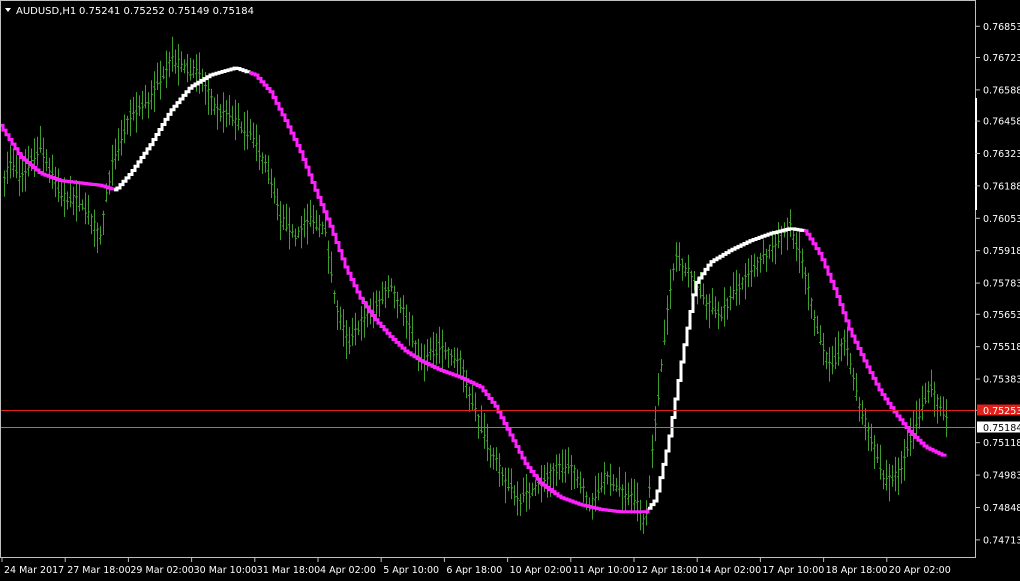 The height and width of the screenshot is (581, 1020). I want to click on y-tick-label: 0.75783, so click(1001, 284).